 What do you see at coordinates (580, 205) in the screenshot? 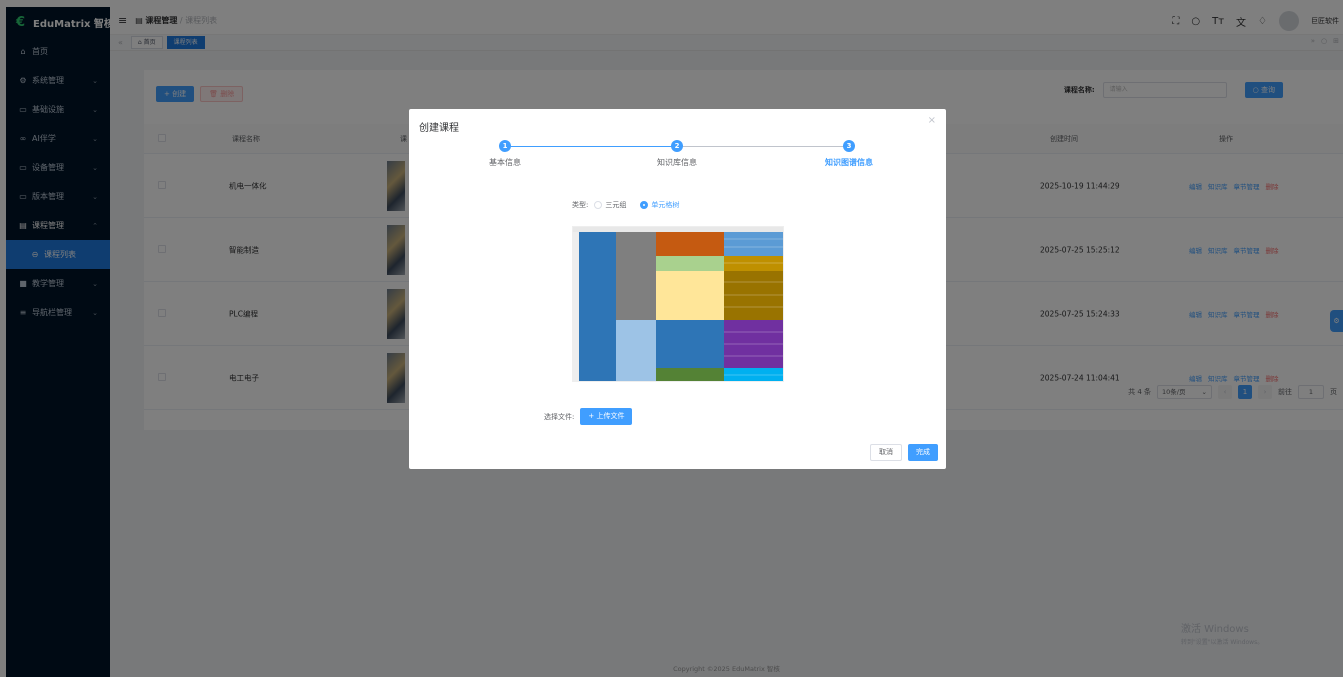
I see `type-label: 类型:` at bounding box center [580, 205].